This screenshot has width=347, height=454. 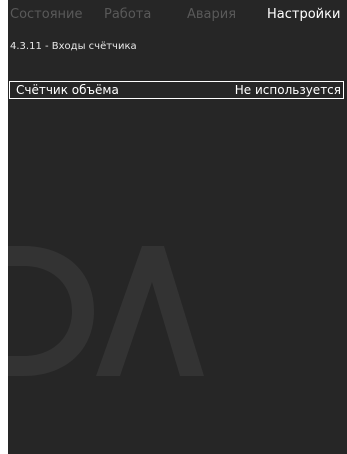 I want to click on tab-work: Работа, so click(x=127, y=15).